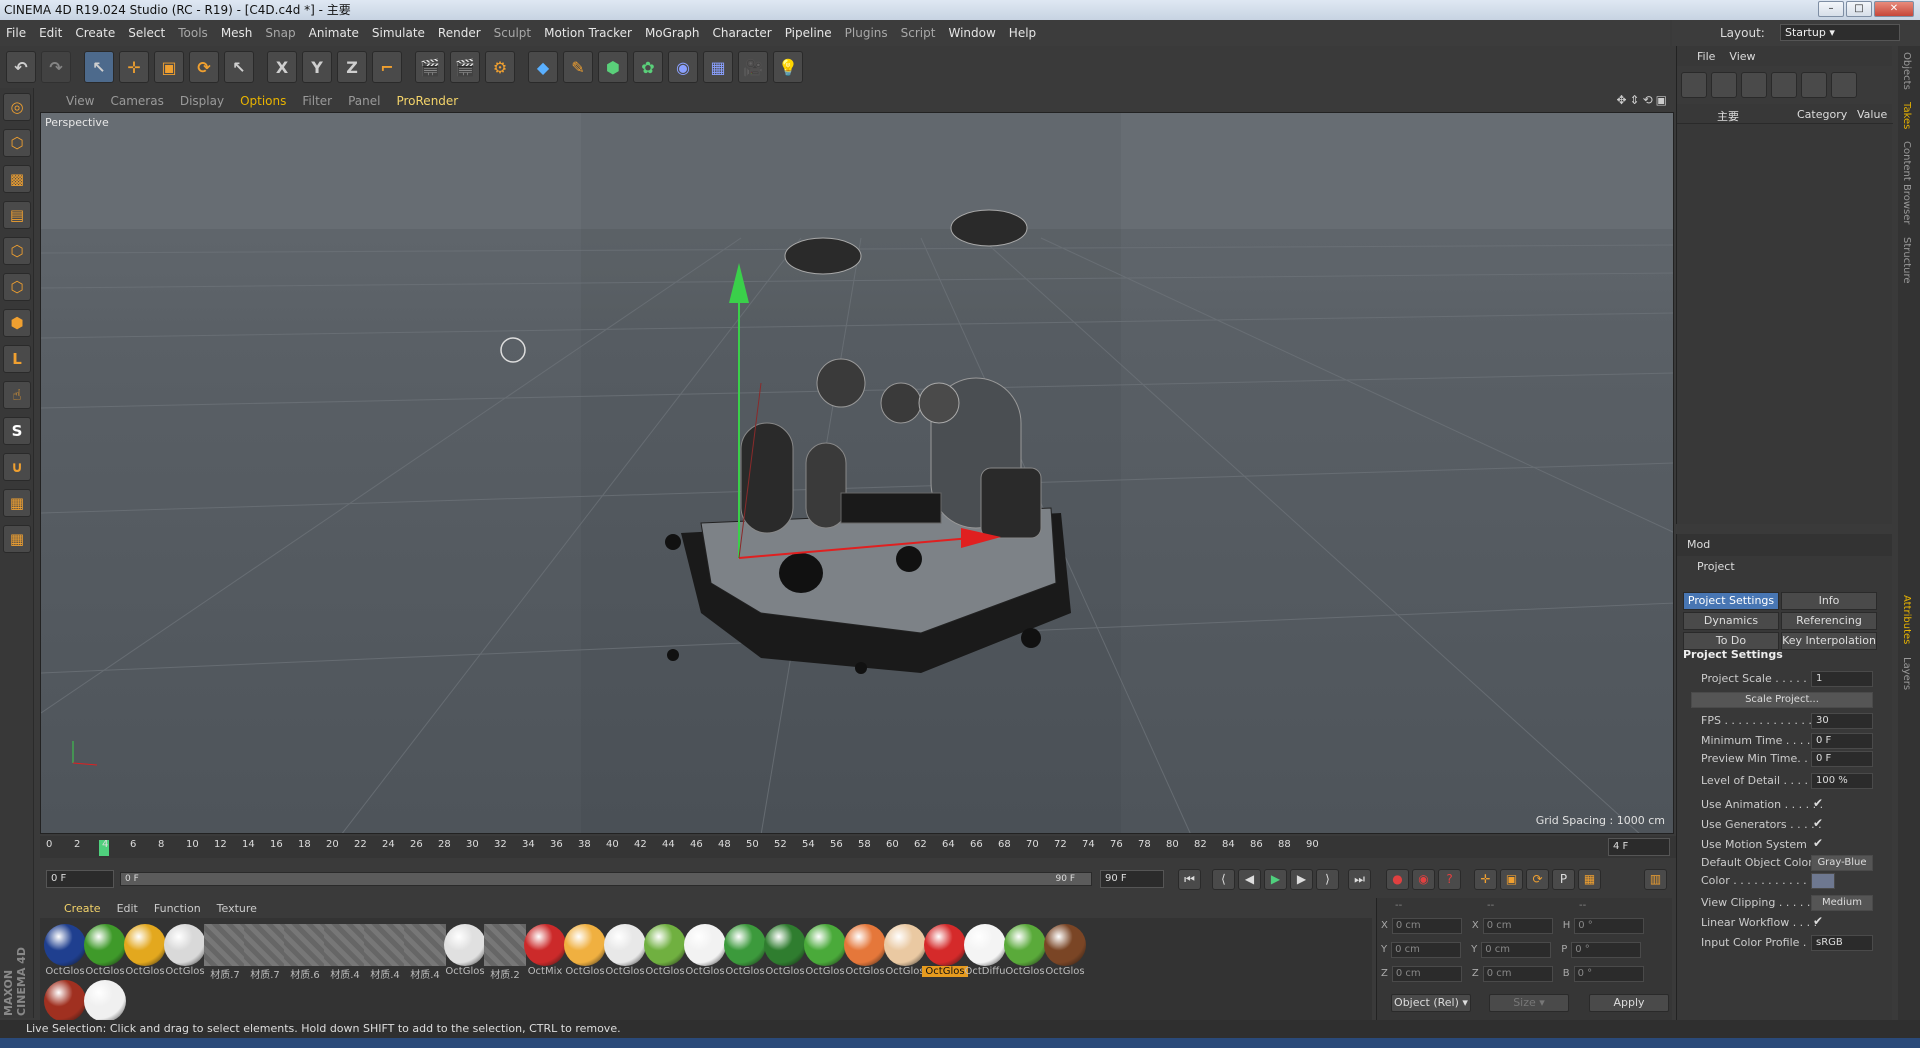  What do you see at coordinates (282, 67) in the screenshot?
I see `x-axis-icon: X` at bounding box center [282, 67].